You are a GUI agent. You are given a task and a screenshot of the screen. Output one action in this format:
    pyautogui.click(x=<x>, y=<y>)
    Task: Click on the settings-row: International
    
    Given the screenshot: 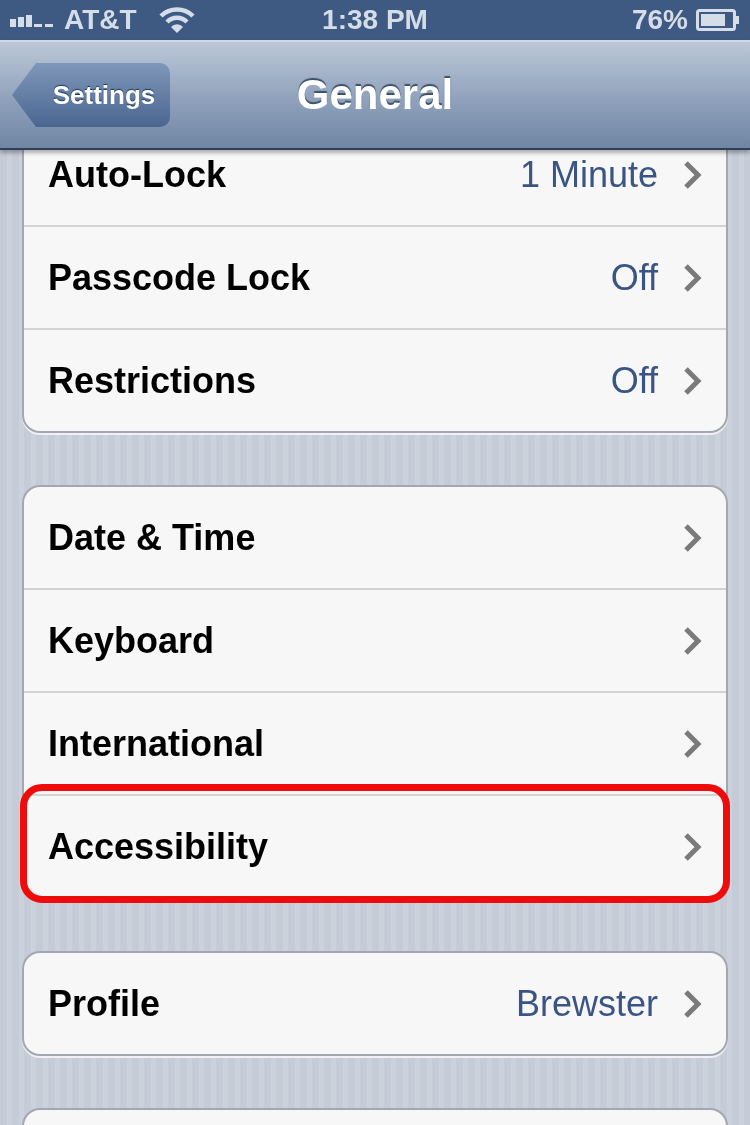 What is the action you would take?
    pyautogui.click(x=375, y=742)
    